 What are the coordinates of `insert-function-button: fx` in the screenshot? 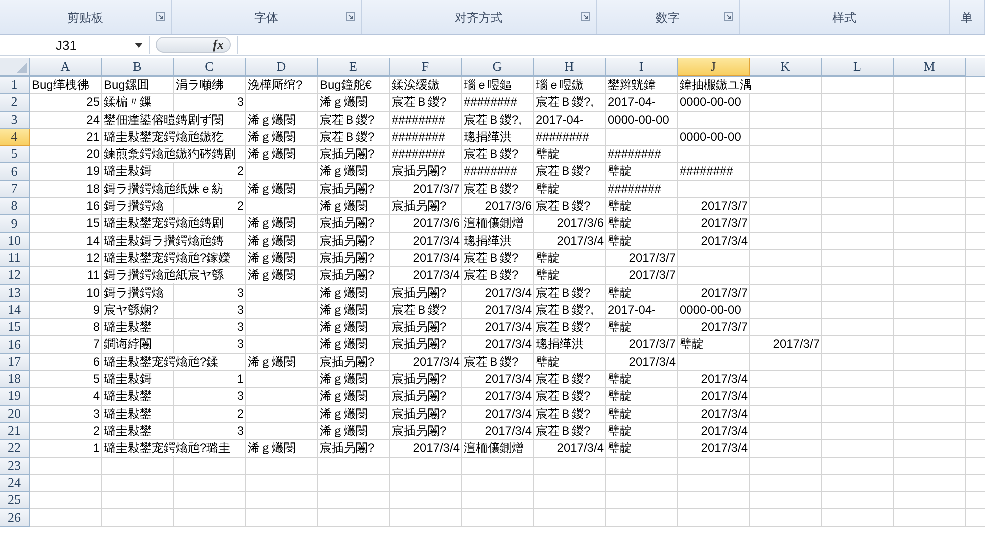 It's located at (218, 45).